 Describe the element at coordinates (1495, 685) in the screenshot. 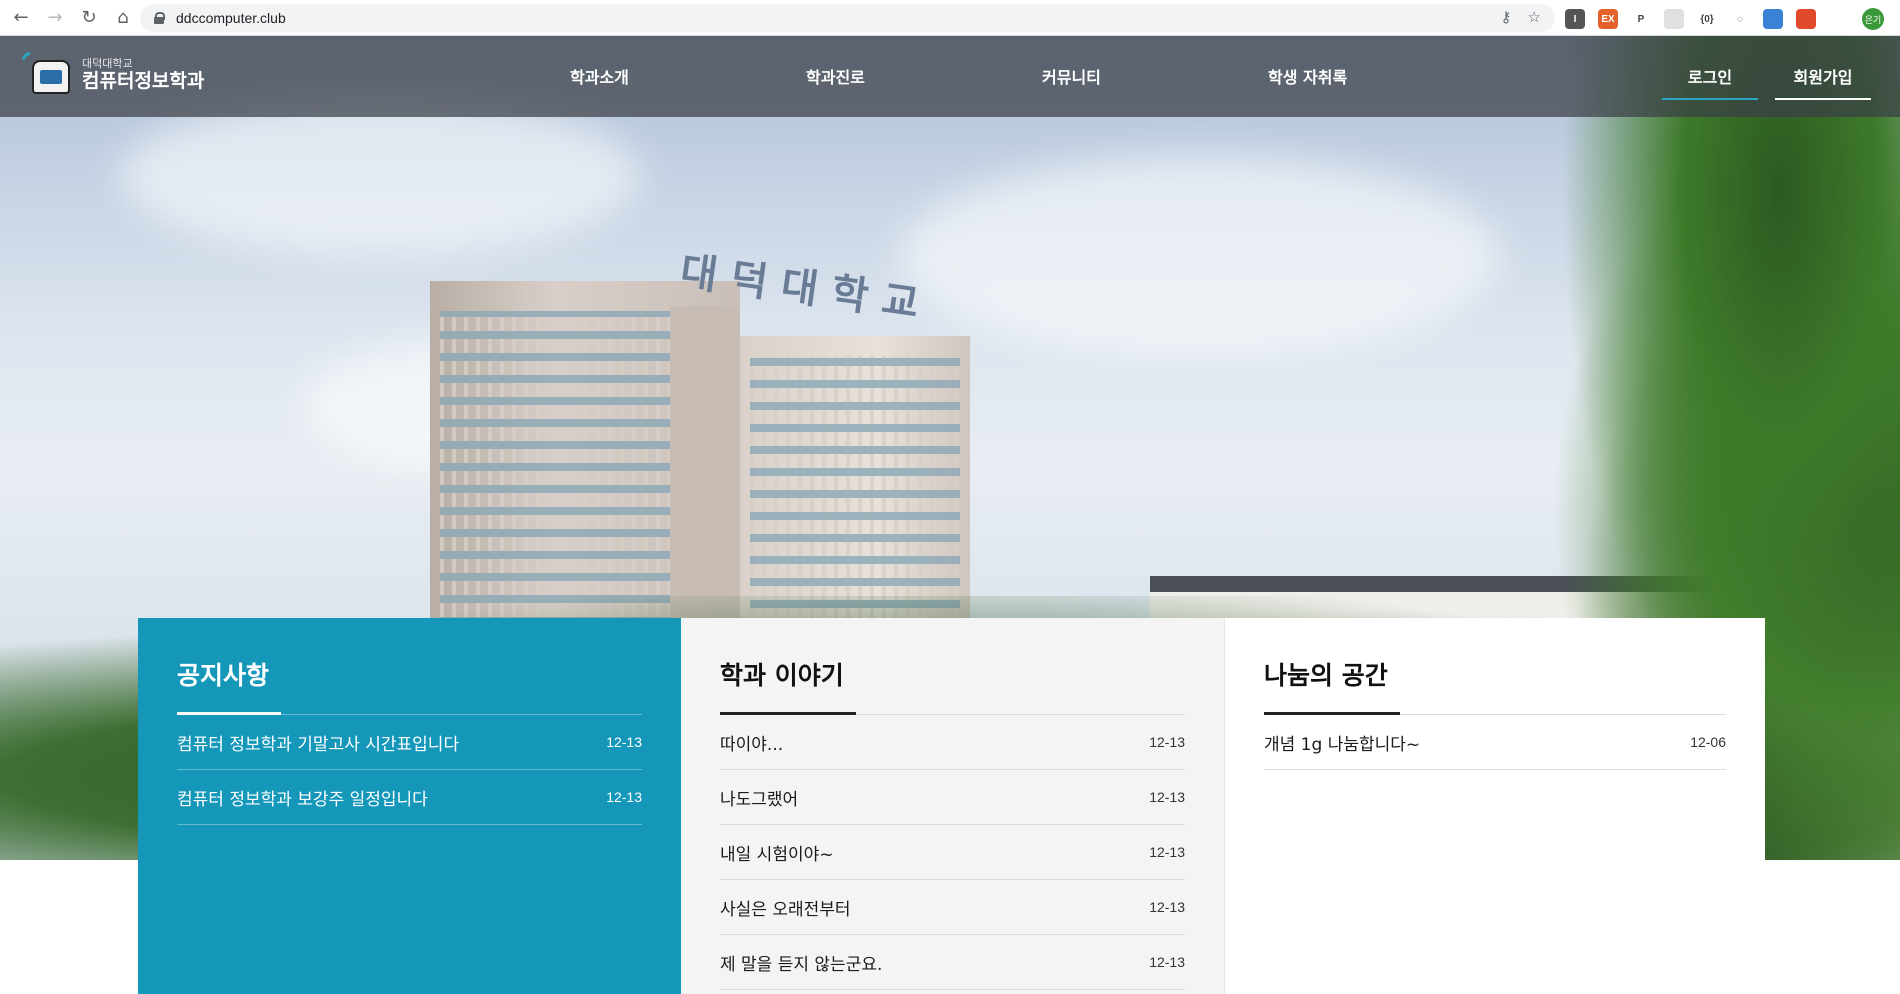

I see `share-board-title: 나눔의 공간` at that location.